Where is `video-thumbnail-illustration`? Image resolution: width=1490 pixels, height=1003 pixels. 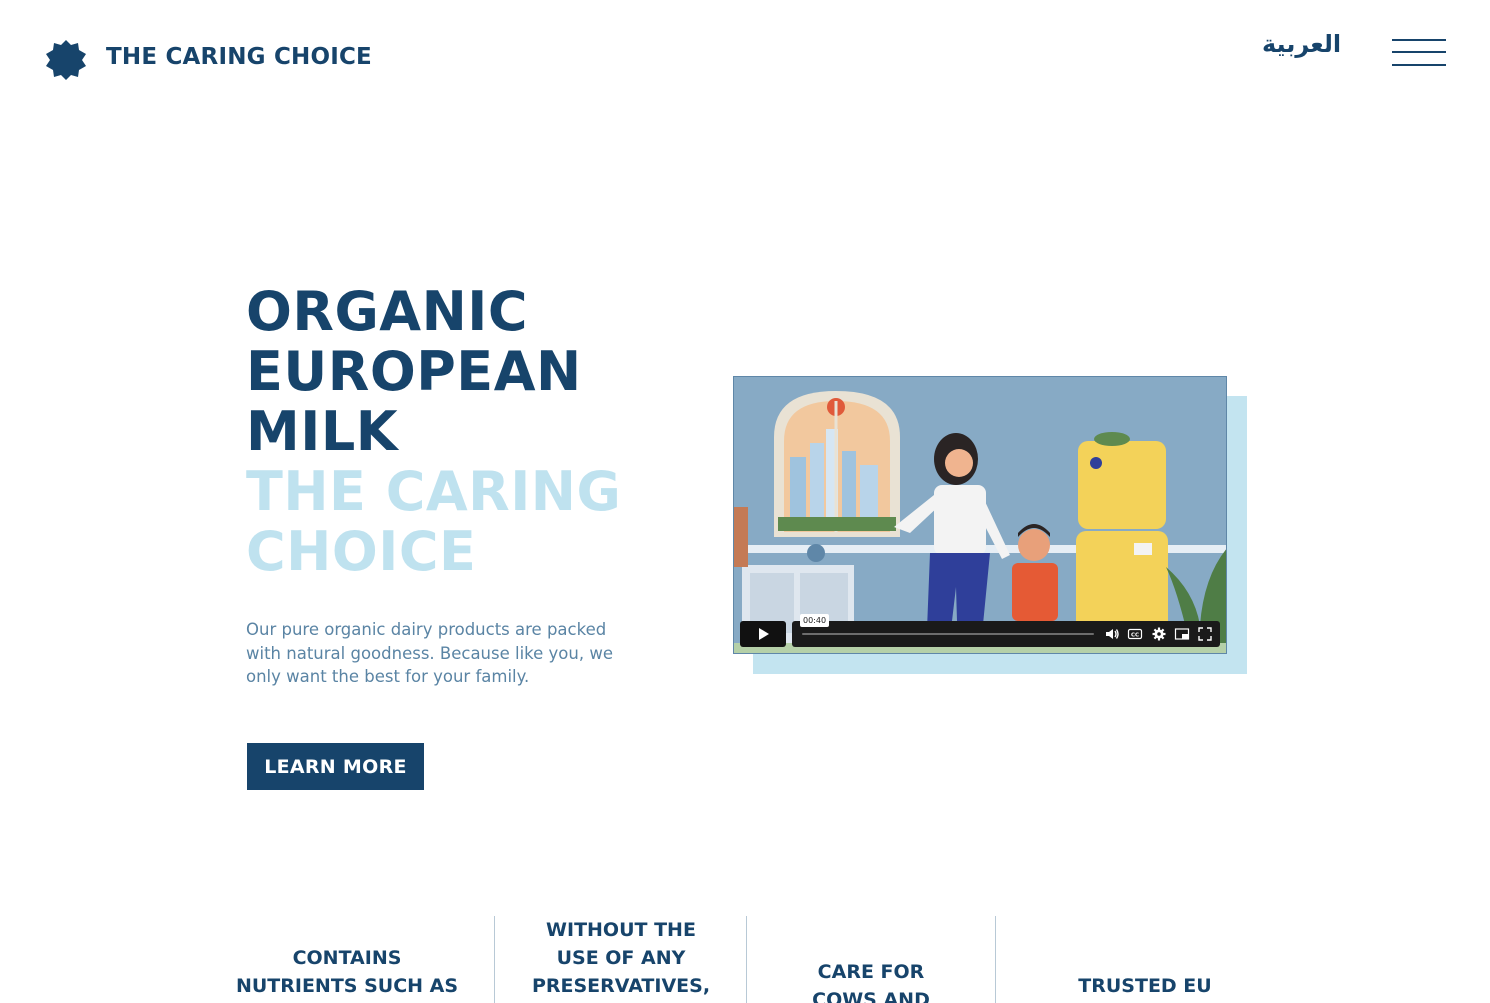 video-thumbnail-illustration is located at coordinates (980, 515).